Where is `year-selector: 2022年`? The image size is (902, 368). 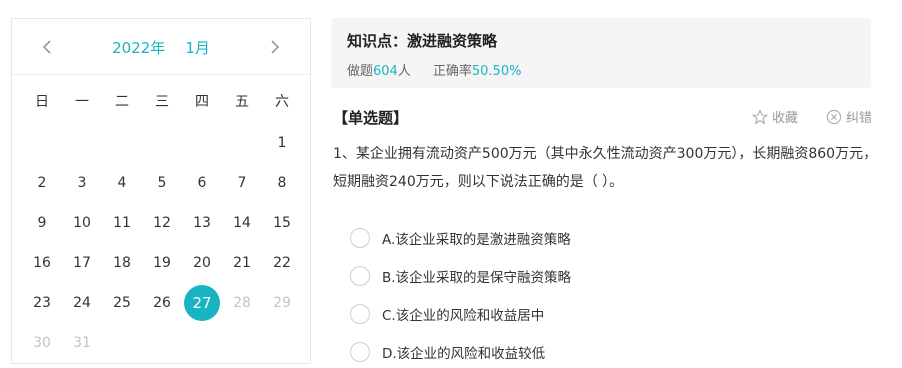
year-selector: 2022年 is located at coordinates (138, 47).